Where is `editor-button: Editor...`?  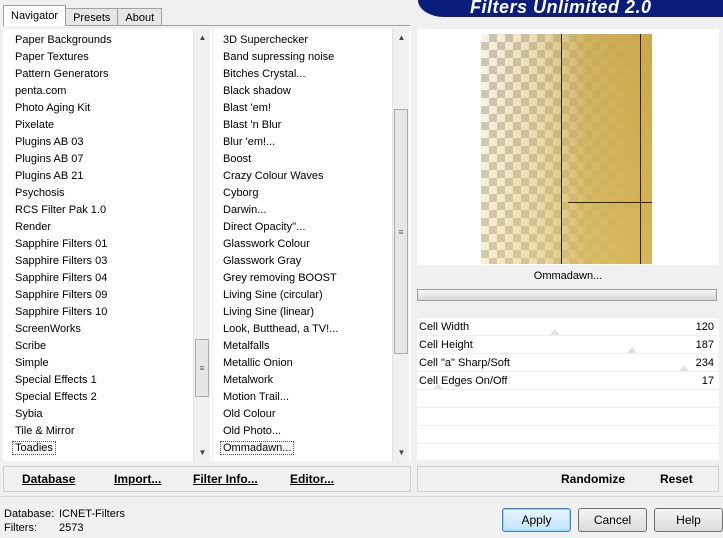 editor-button: Editor... is located at coordinates (312, 479).